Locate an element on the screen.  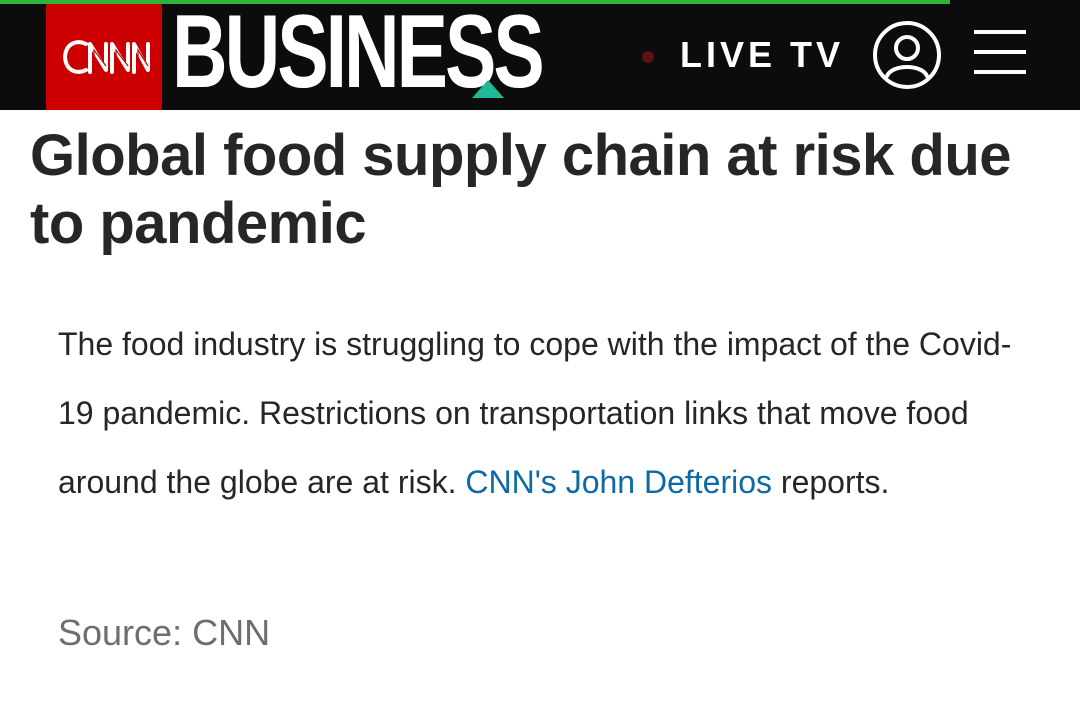
live-indicator-dot-icon is located at coordinates (648, 57).